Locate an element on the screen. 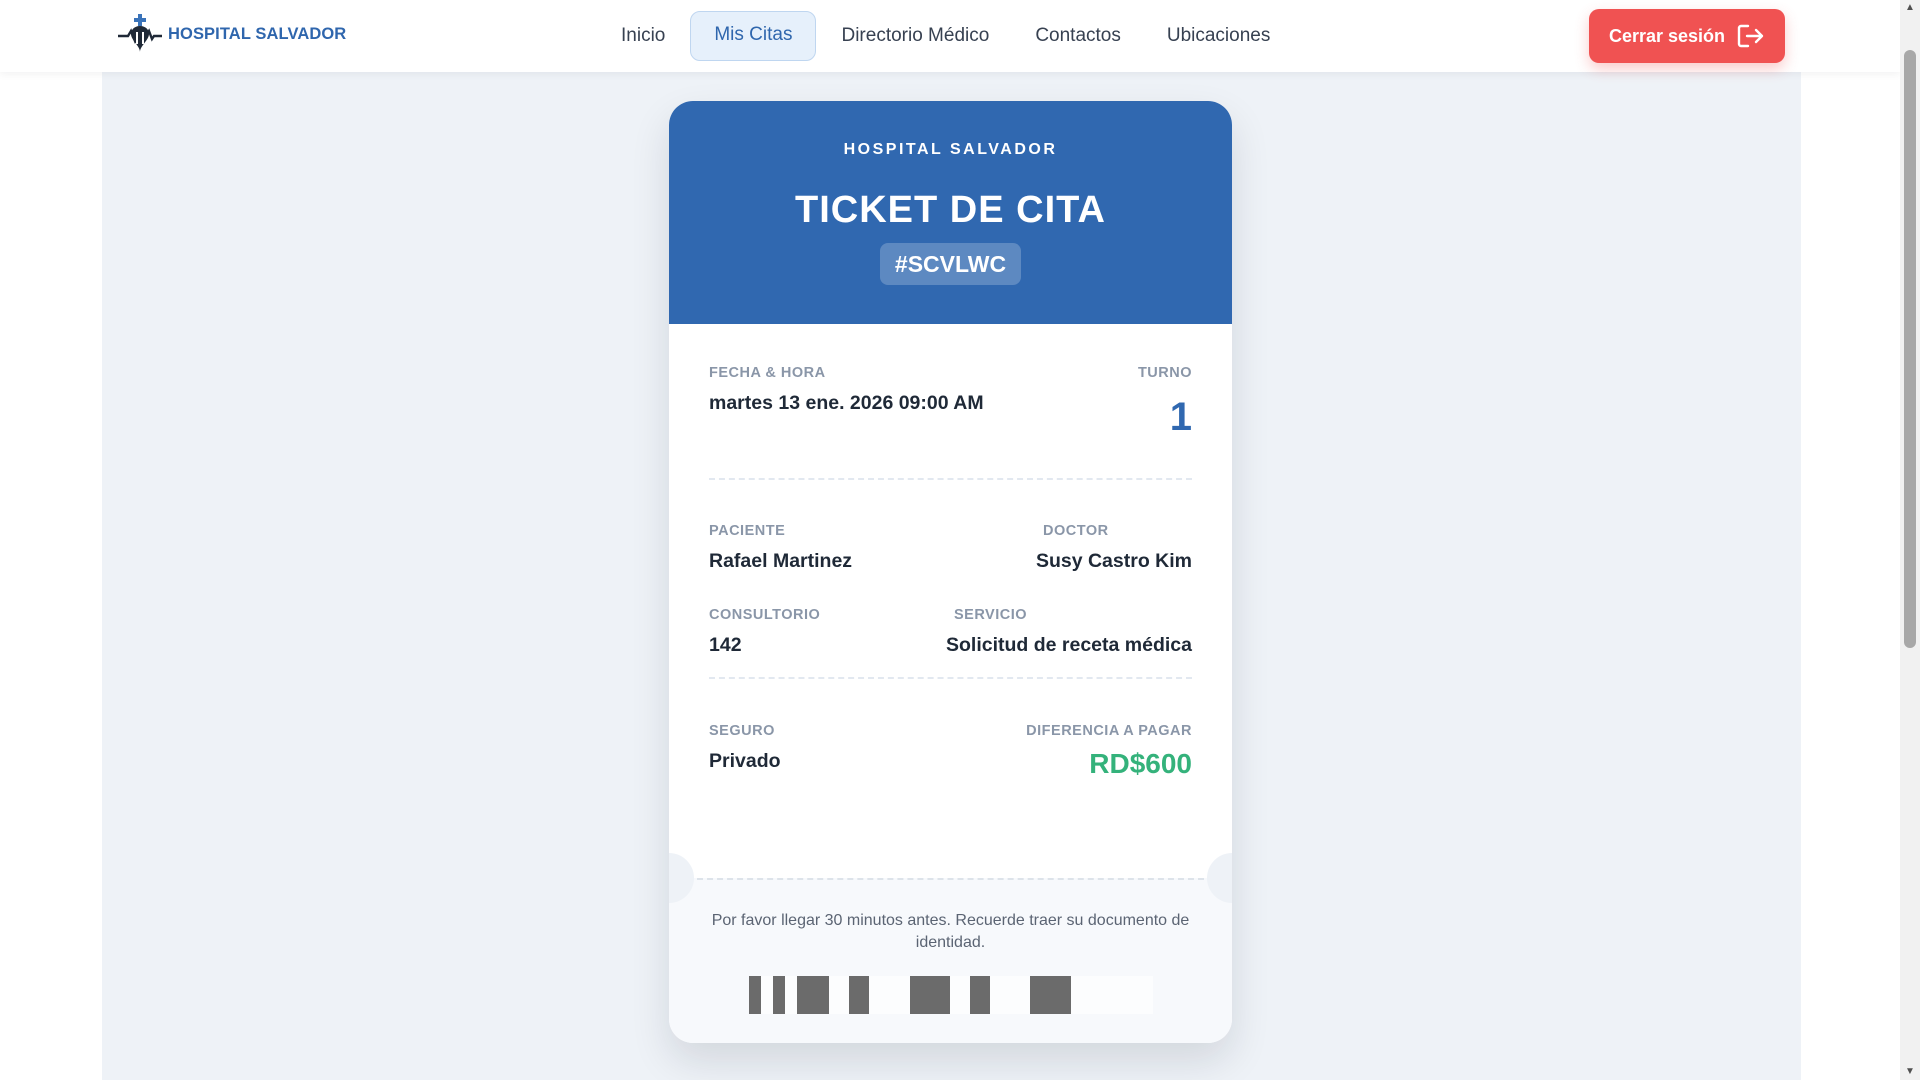 This screenshot has height=1080, width=1920. scroll-down-arrow-icon: ▼ is located at coordinates (1910, 1072).